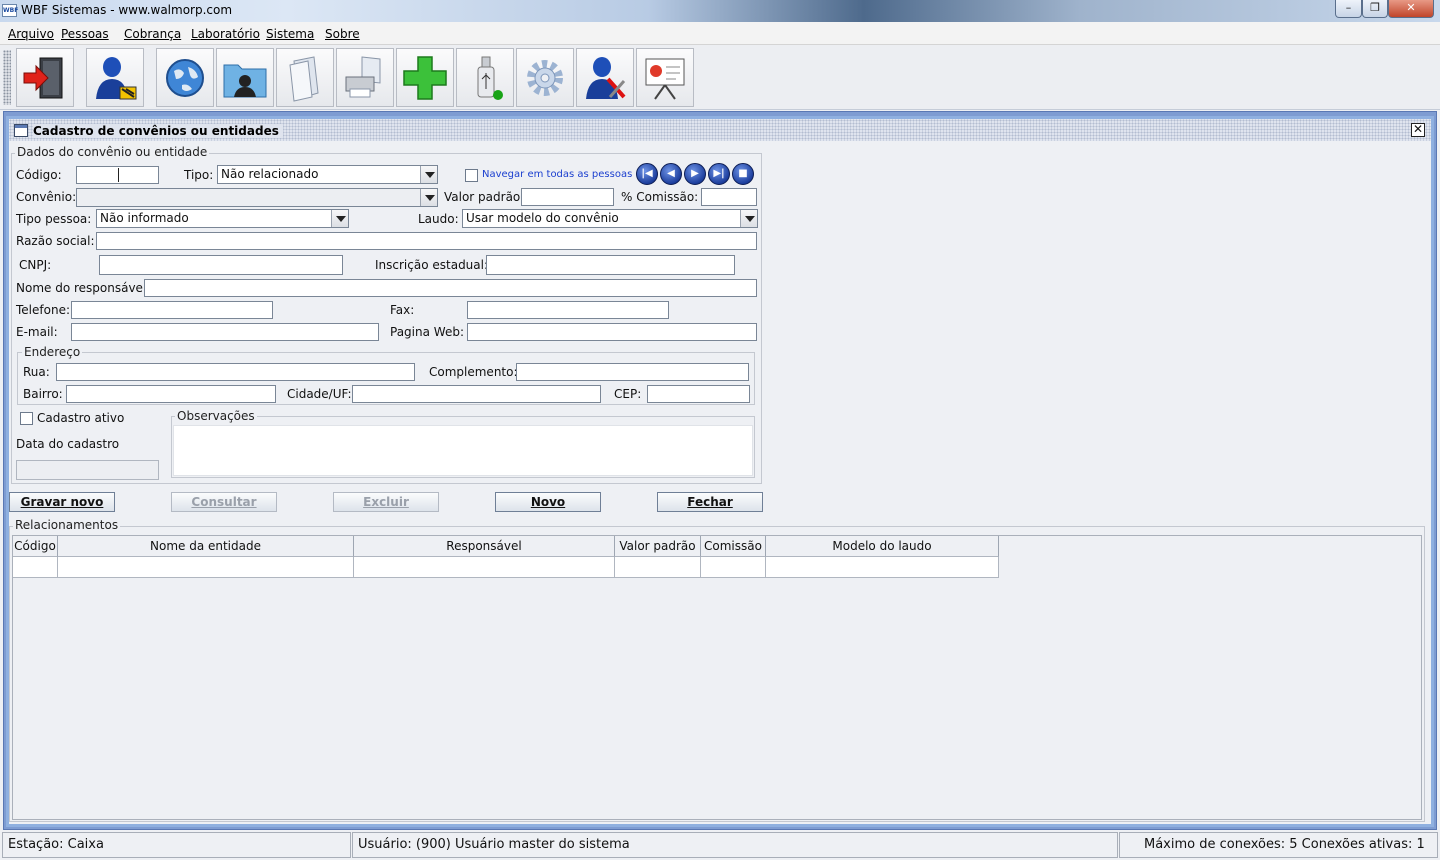 This screenshot has height=860, width=1440. Describe the element at coordinates (733, 546) in the screenshot. I see `column-header-comissao: Comissão` at that location.